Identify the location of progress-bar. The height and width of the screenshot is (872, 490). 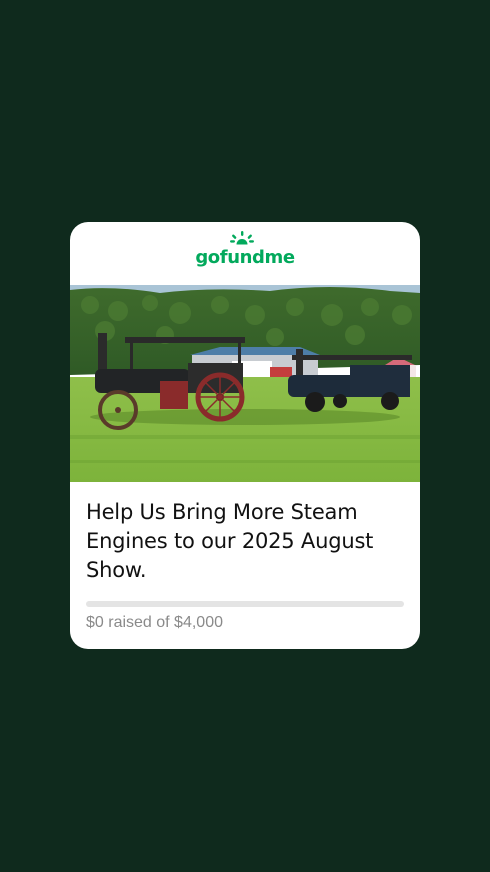
(245, 604).